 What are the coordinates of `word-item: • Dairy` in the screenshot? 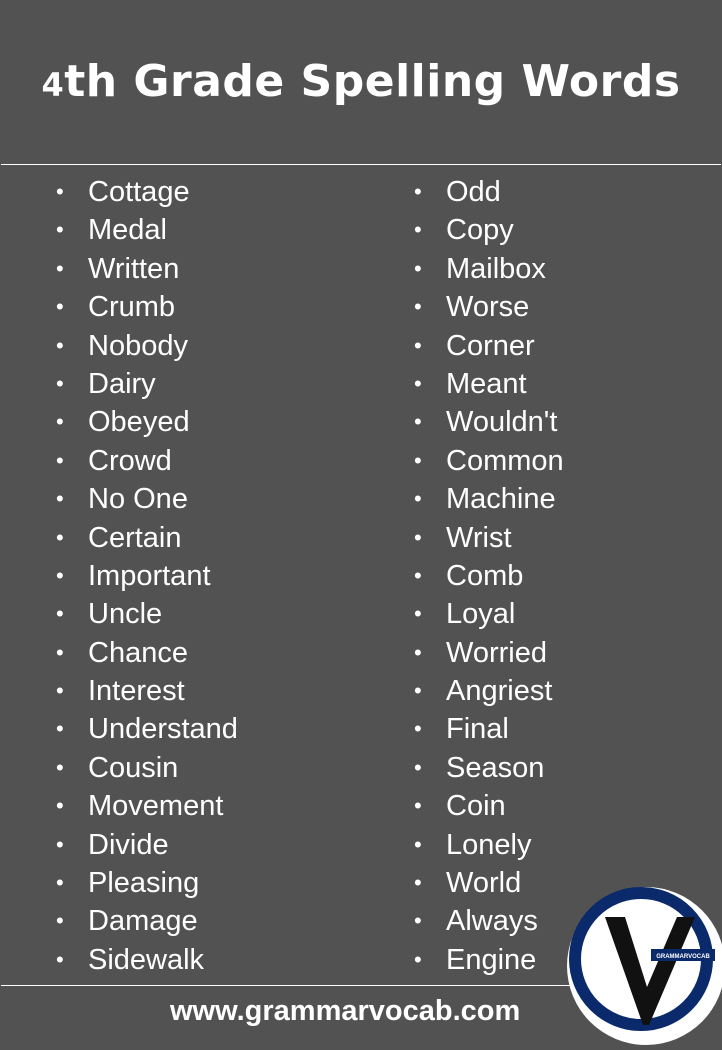 It's located at (147, 384).